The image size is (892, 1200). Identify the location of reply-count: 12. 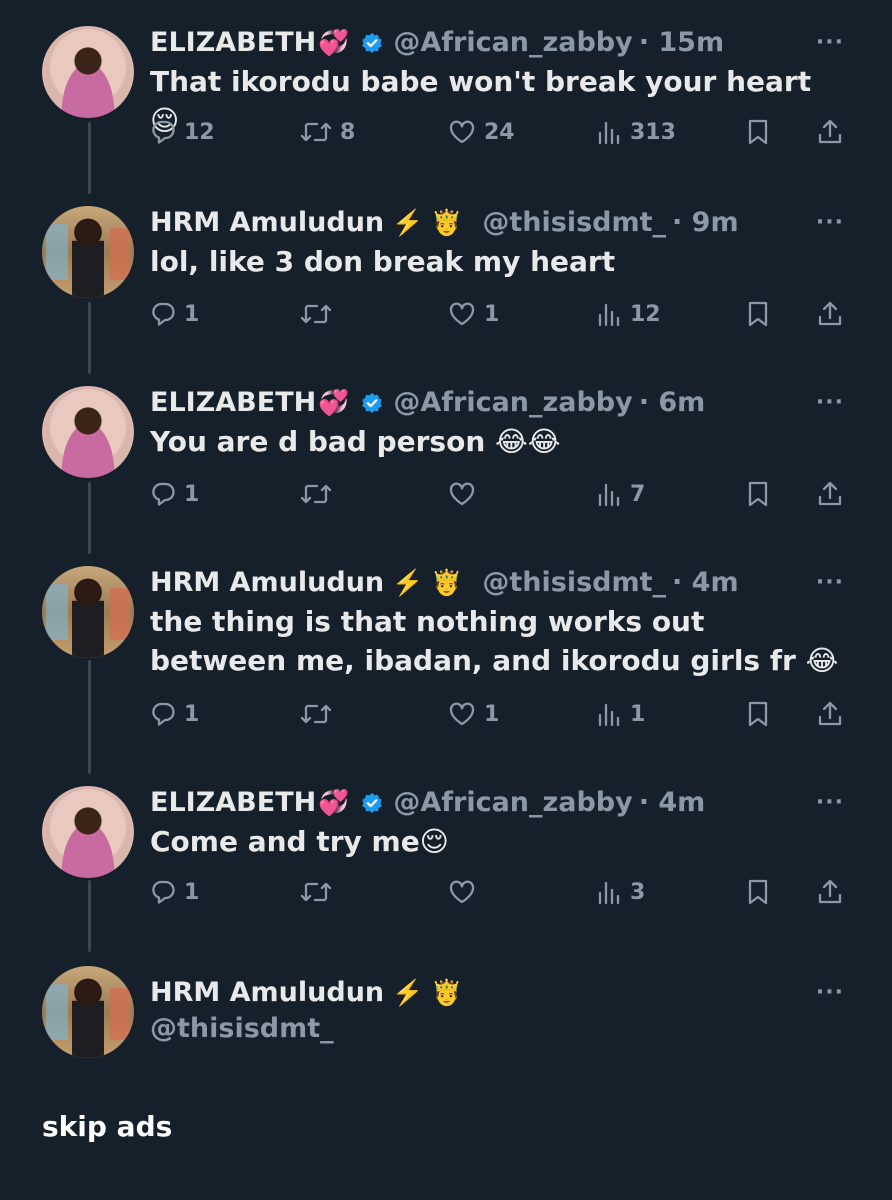
(199, 132).